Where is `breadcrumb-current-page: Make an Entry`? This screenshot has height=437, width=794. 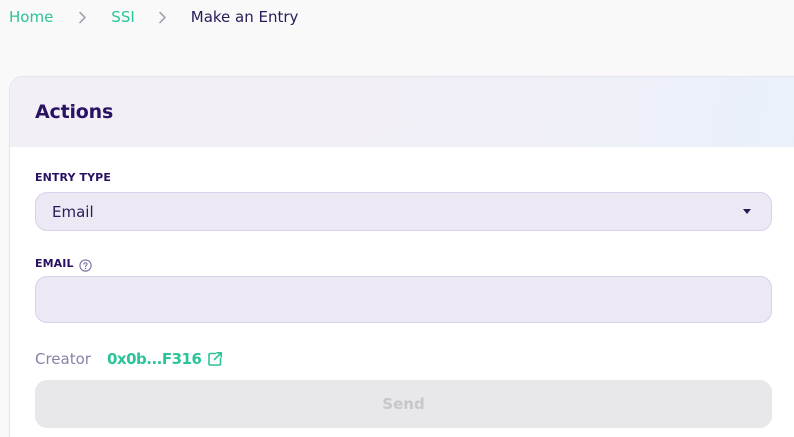 breadcrumb-current-page: Make an Entry is located at coordinates (244, 17).